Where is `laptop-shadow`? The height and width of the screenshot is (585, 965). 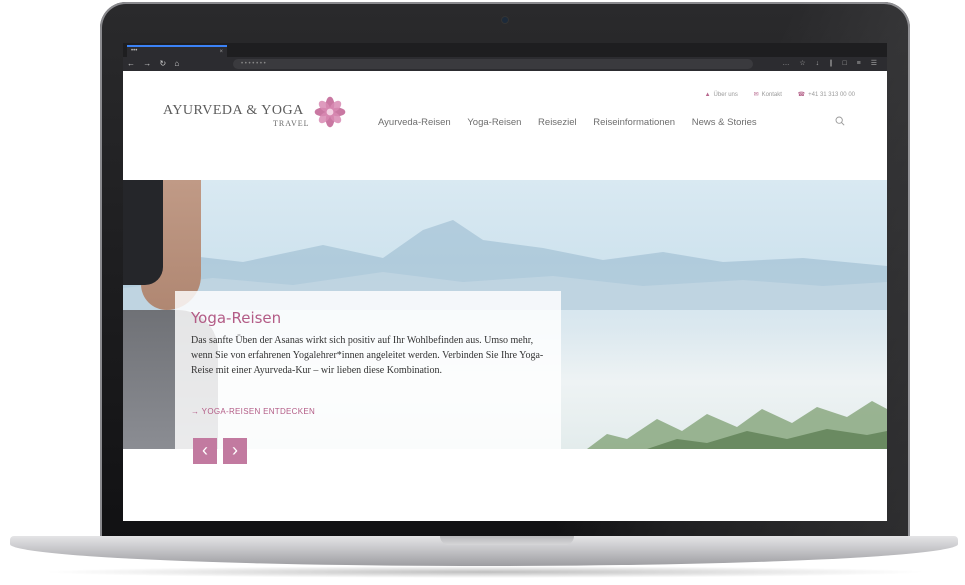 laptop-shadow is located at coordinates (485, 572).